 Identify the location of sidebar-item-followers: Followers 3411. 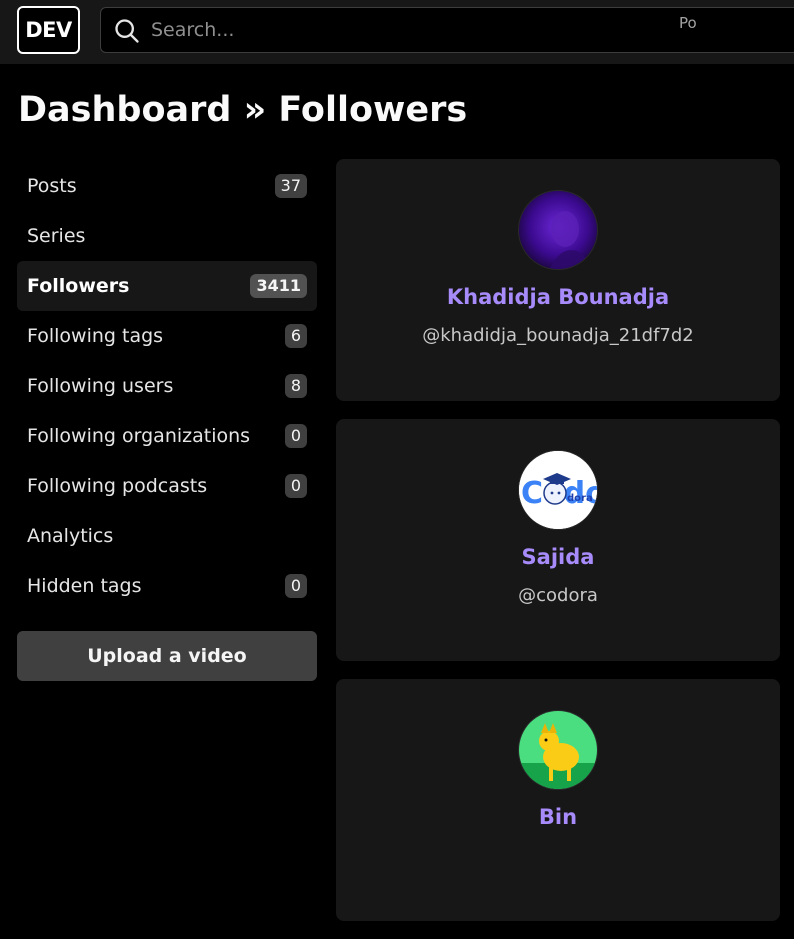
(167, 286).